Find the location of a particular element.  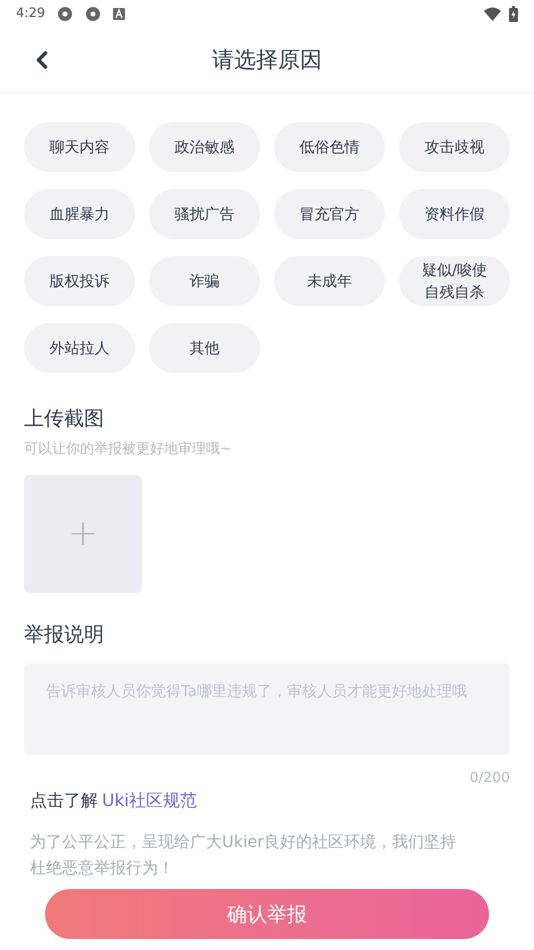

wifi-icon is located at coordinates (492, 14).